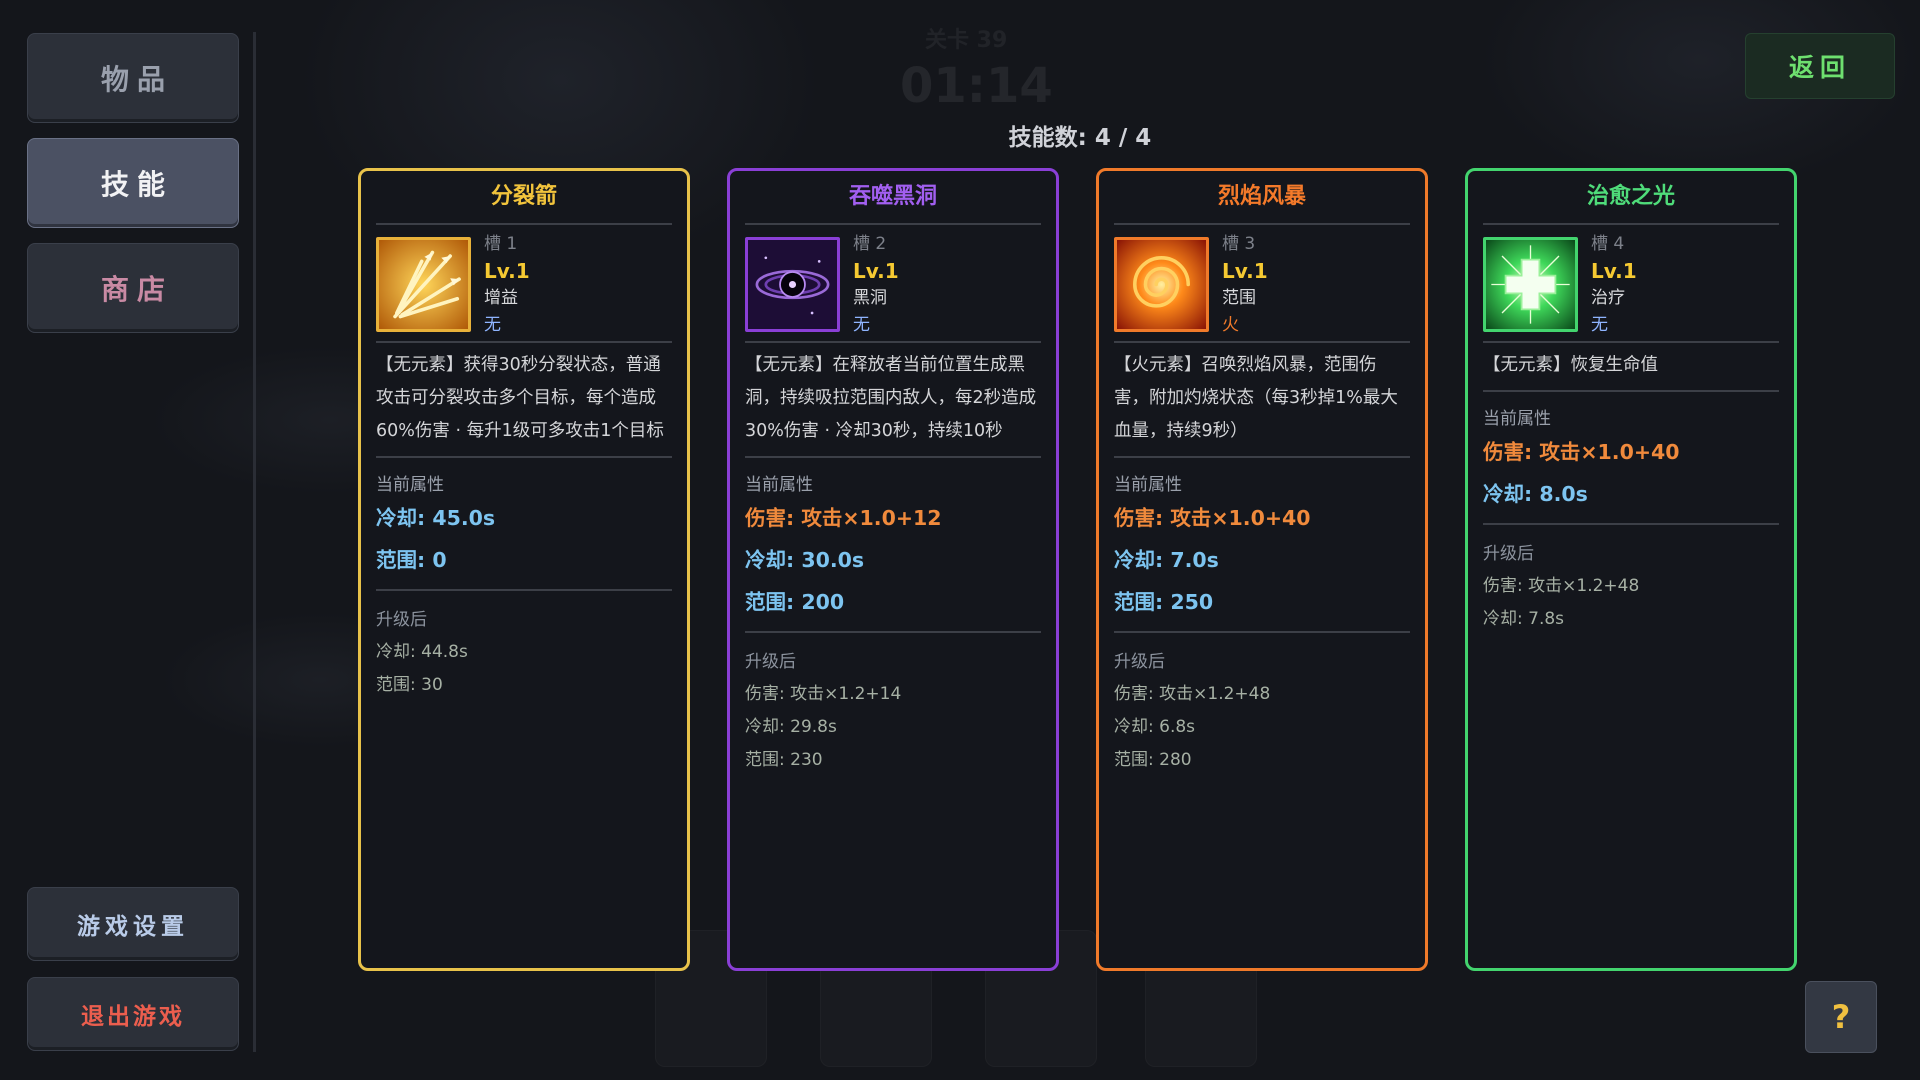  Describe the element at coordinates (1631, 198) in the screenshot. I see `skill-name: 治愈之光` at that location.